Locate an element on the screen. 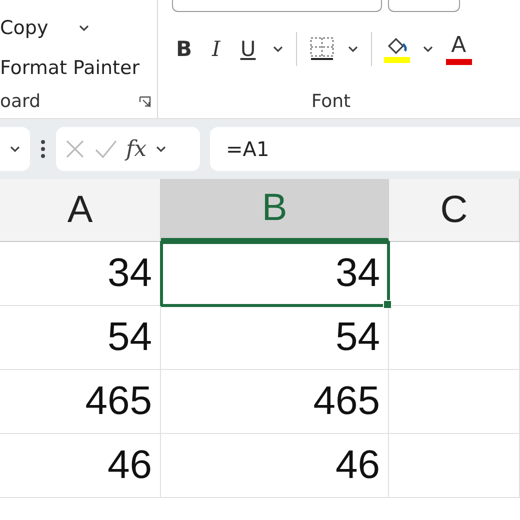 The width and height of the screenshot is (520, 520). insert-function-button: fx is located at coordinates (136, 149).